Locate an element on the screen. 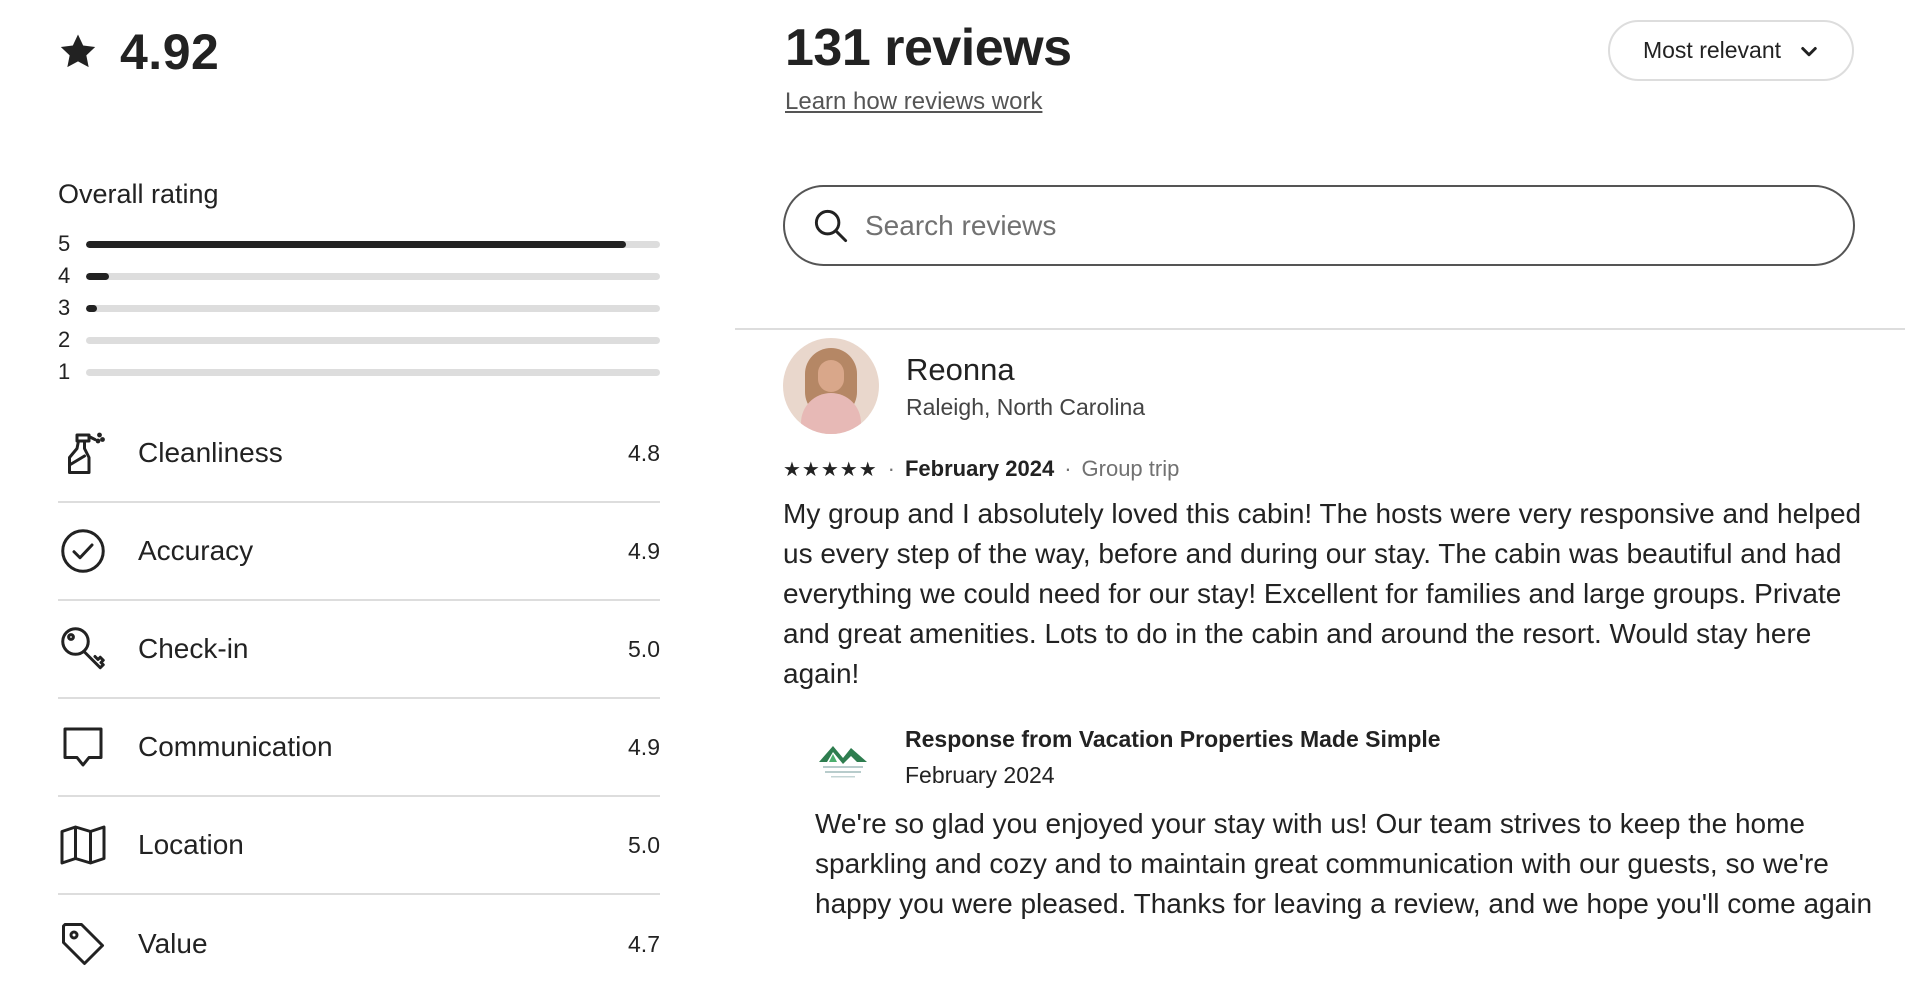 The height and width of the screenshot is (995, 1920). reviews-count: 131 reviews is located at coordinates (928, 48).